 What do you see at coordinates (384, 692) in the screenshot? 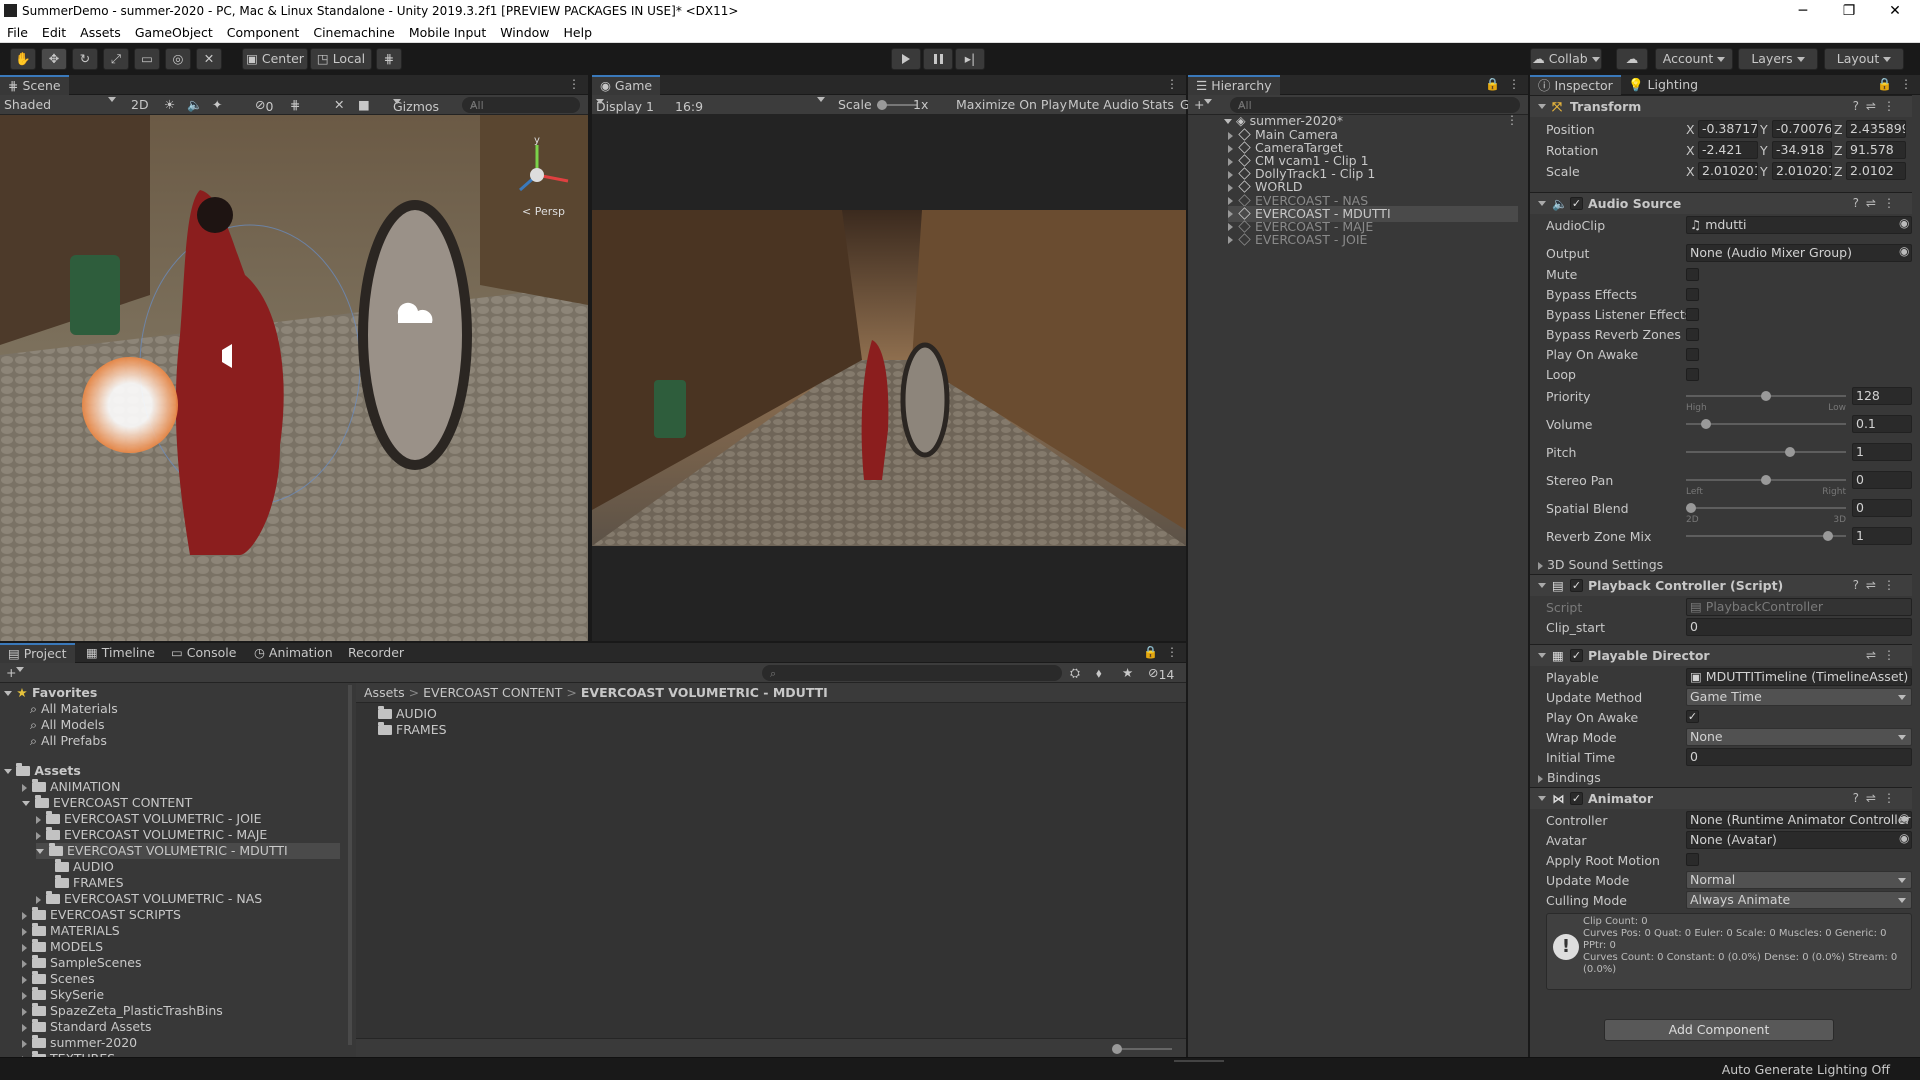
I see `breadcrumb-assets: Assets` at bounding box center [384, 692].